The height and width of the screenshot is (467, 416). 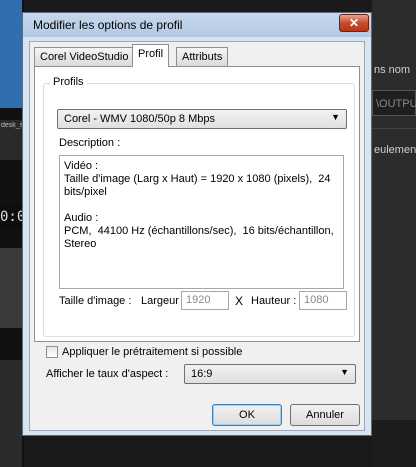 What do you see at coordinates (84, 56) in the screenshot?
I see `tab-corel-videostudio: Corel VideoStudio` at bounding box center [84, 56].